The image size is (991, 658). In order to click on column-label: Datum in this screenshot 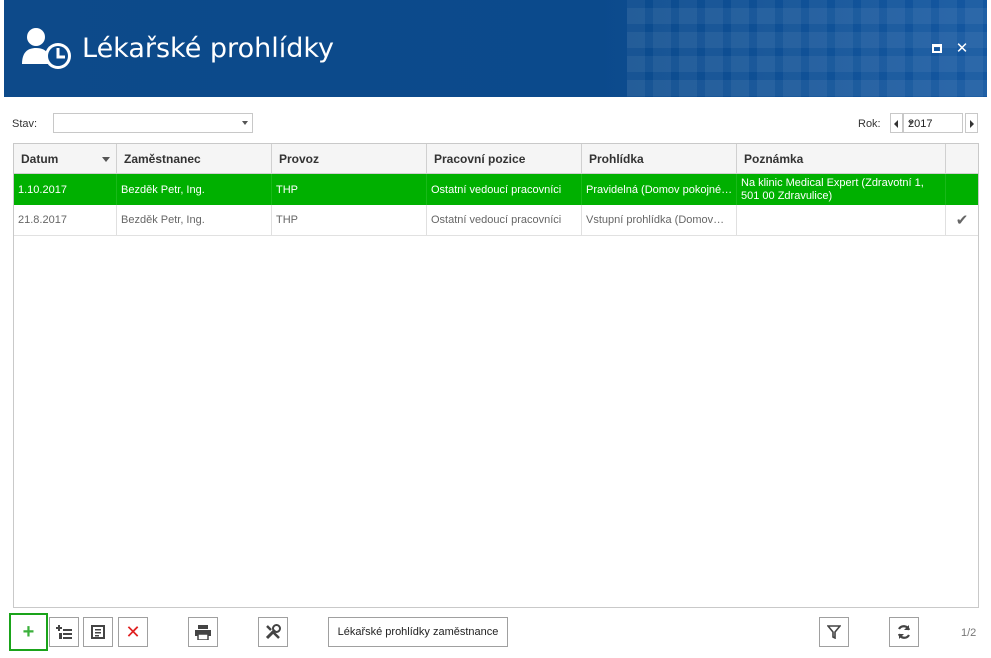, I will do `click(40, 159)`.